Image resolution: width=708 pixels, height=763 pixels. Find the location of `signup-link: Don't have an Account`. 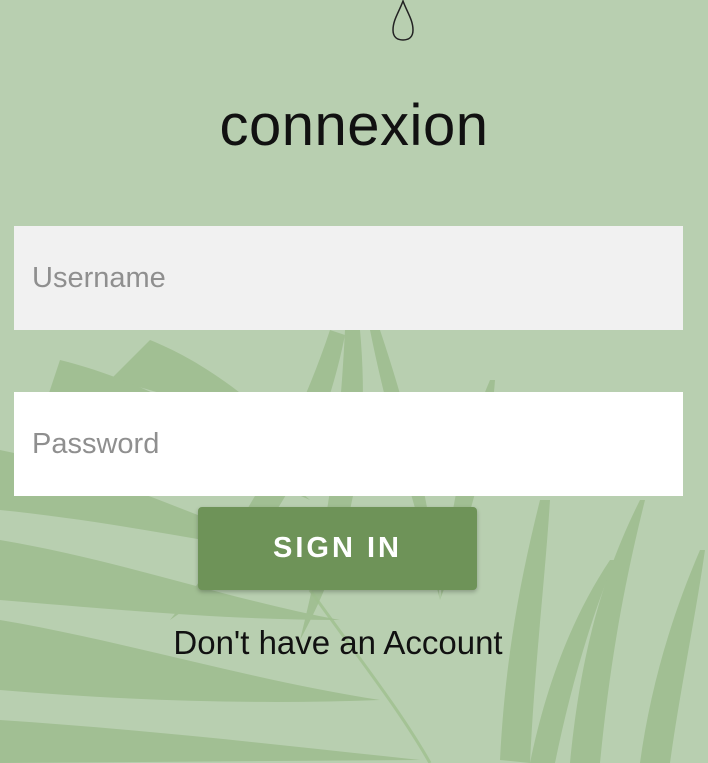

signup-link: Don't have an Account is located at coordinates (354, 643).